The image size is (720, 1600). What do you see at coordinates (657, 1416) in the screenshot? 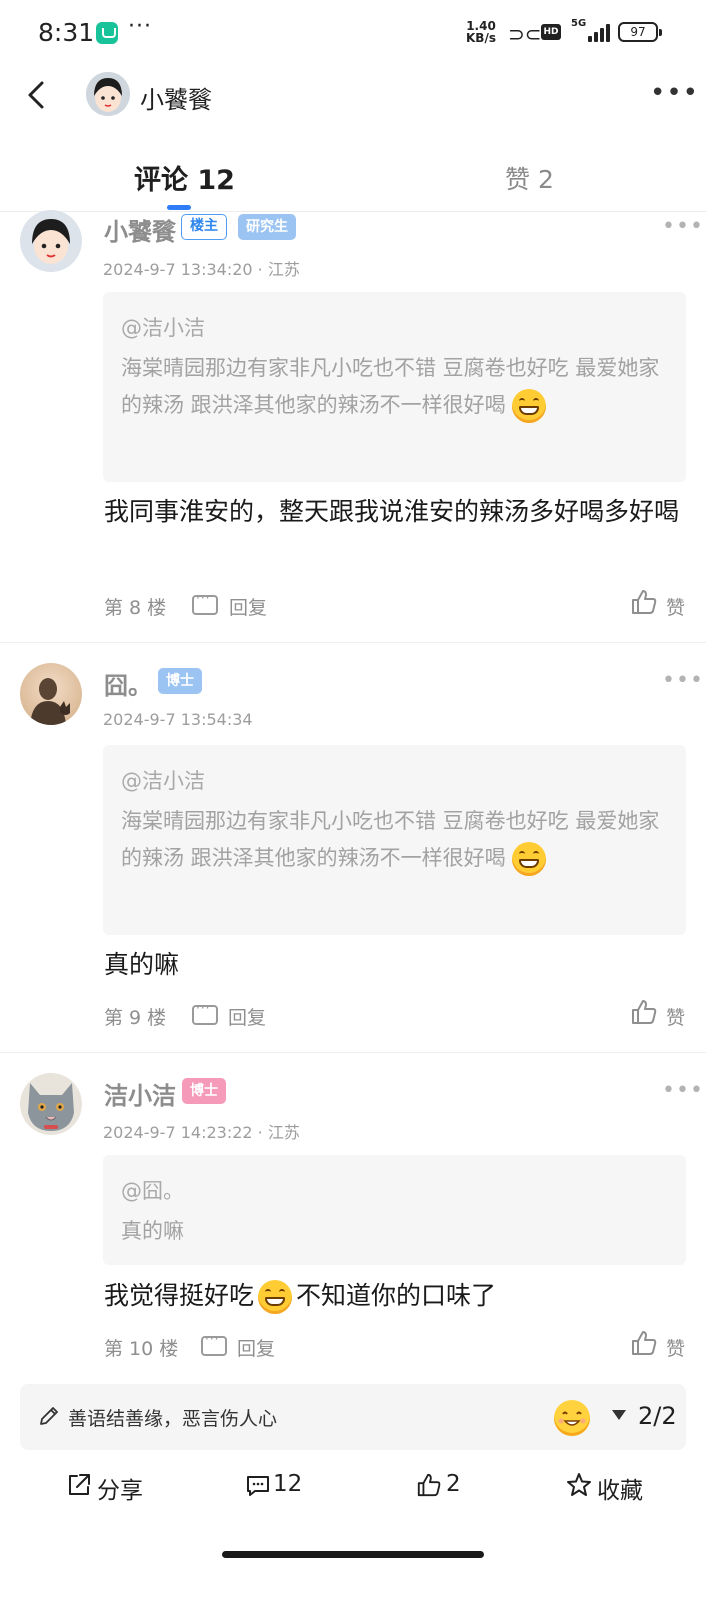
I see `page-indicator: 2/2` at bounding box center [657, 1416].